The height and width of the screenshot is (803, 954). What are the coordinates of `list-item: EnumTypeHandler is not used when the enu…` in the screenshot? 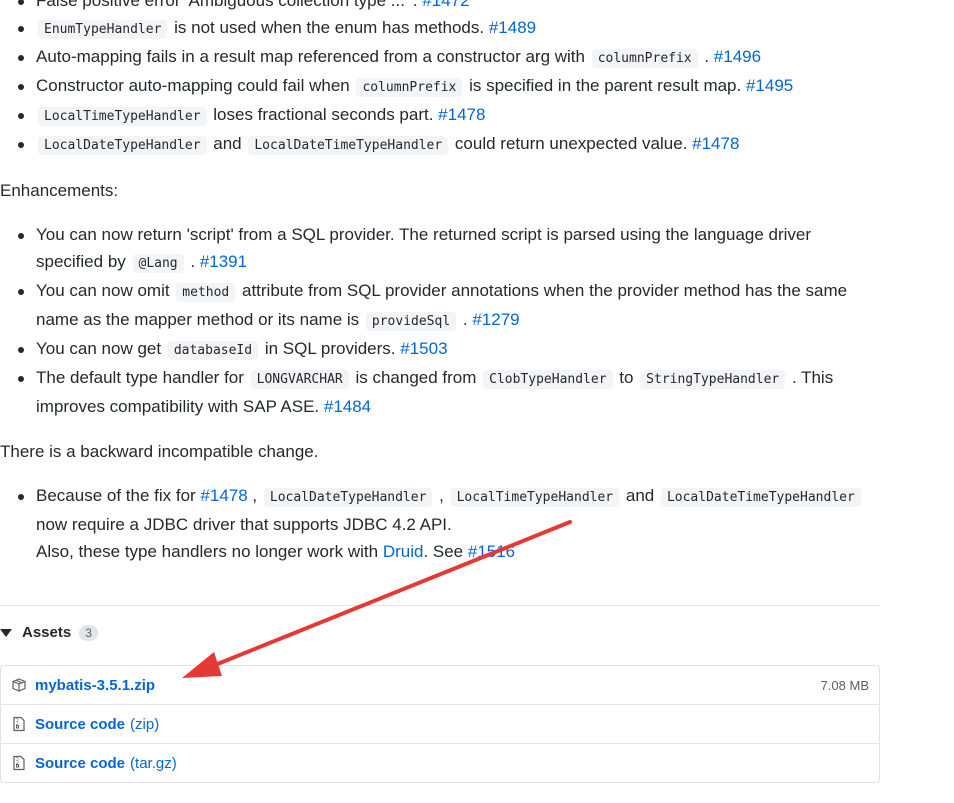 It's located at (449, 28).